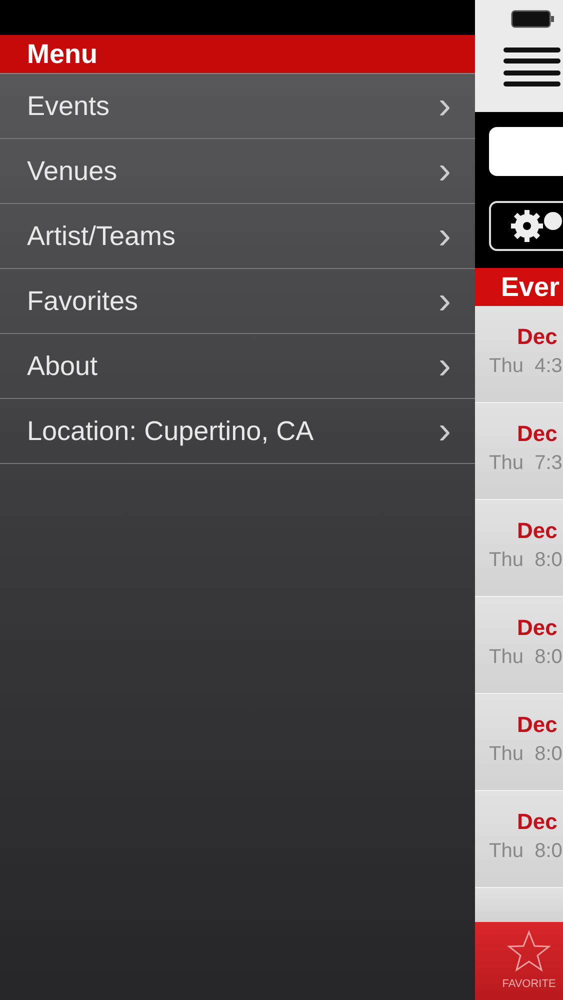  Describe the element at coordinates (533, 19) in the screenshot. I see `battery-icon` at that location.